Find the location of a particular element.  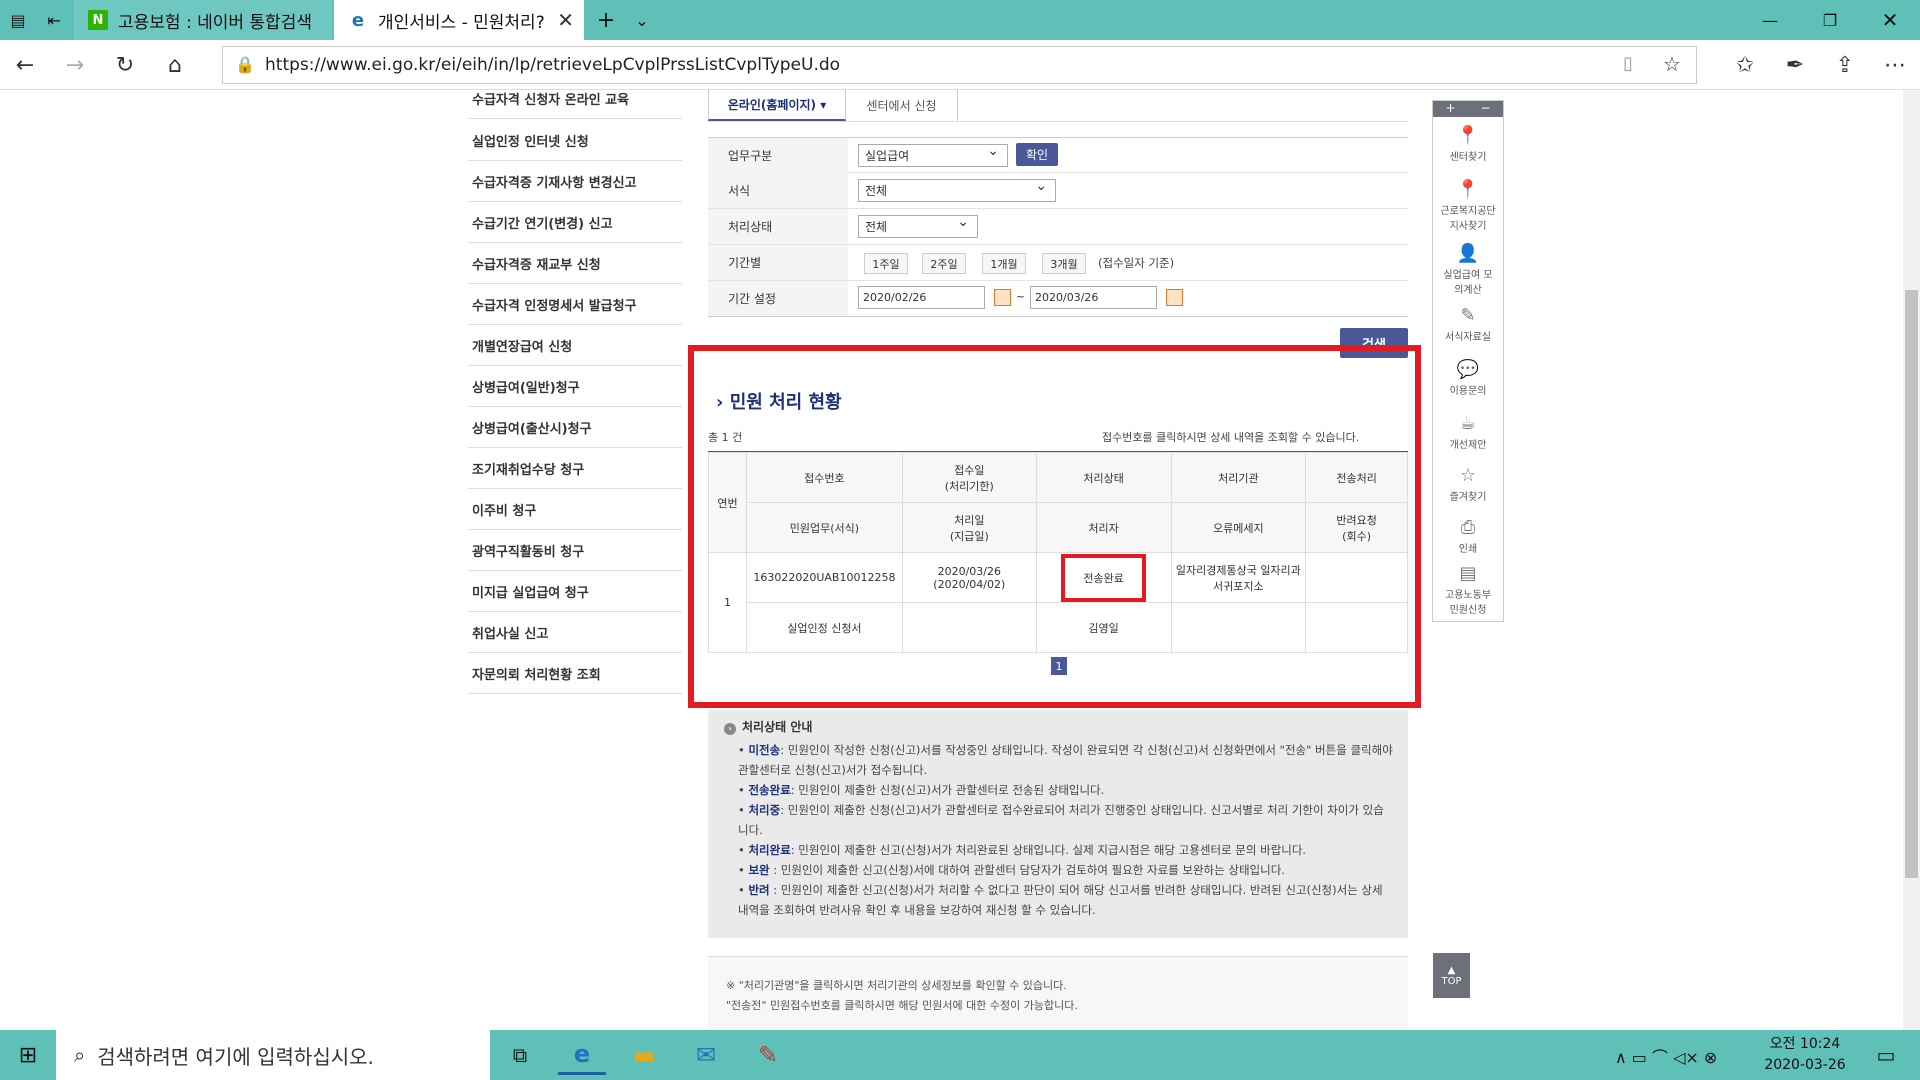

zoom-out-button: − is located at coordinates (1485, 109).